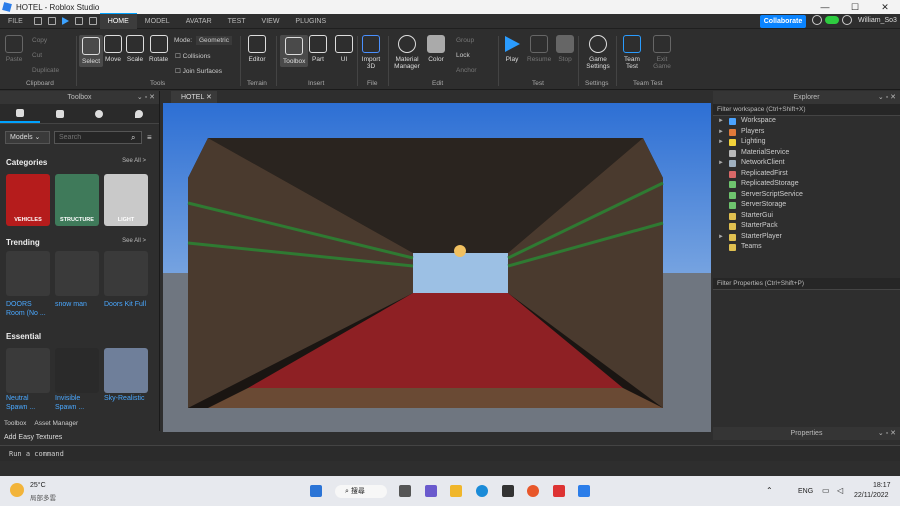 The height and width of the screenshot is (506, 900). What do you see at coordinates (584, 491) in the screenshot?
I see `roblox-studio-taskbar-icon` at bounding box center [584, 491].